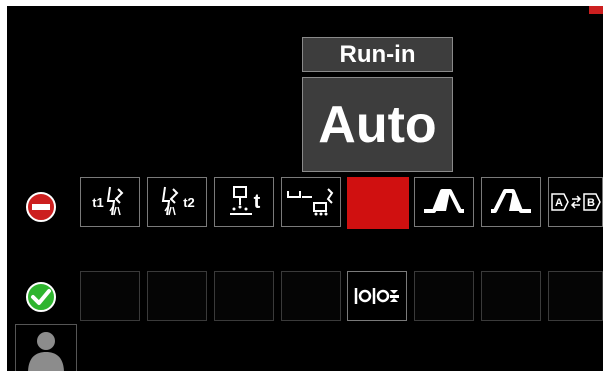  What do you see at coordinates (98, 202) in the screenshot?
I see `preflow-label: t1` at bounding box center [98, 202].